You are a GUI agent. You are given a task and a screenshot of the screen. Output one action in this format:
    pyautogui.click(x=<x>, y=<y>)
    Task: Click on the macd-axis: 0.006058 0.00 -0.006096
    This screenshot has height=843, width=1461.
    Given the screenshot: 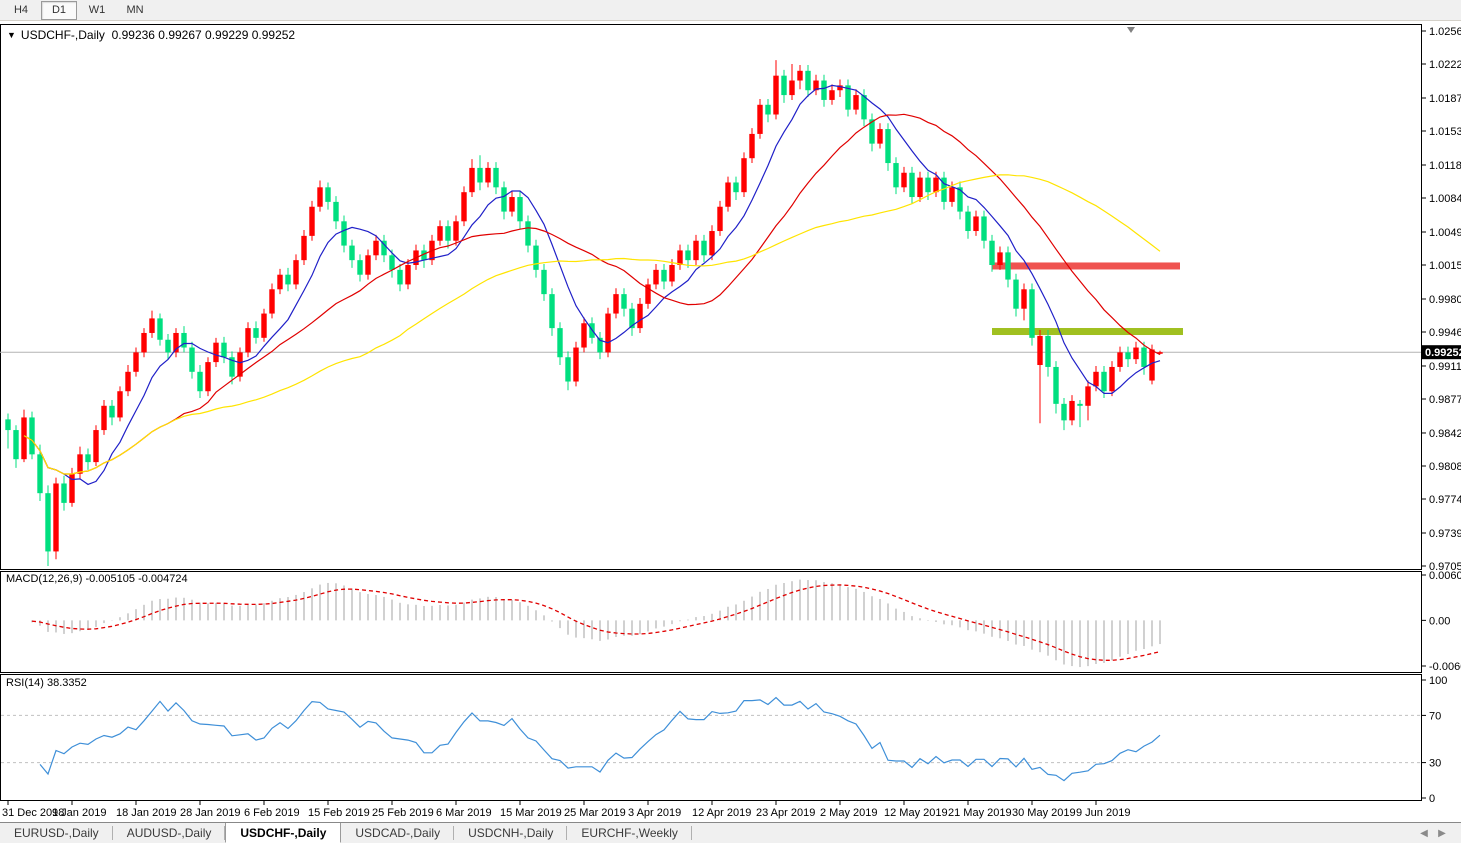 What is the action you would take?
    pyautogui.click(x=1441, y=621)
    